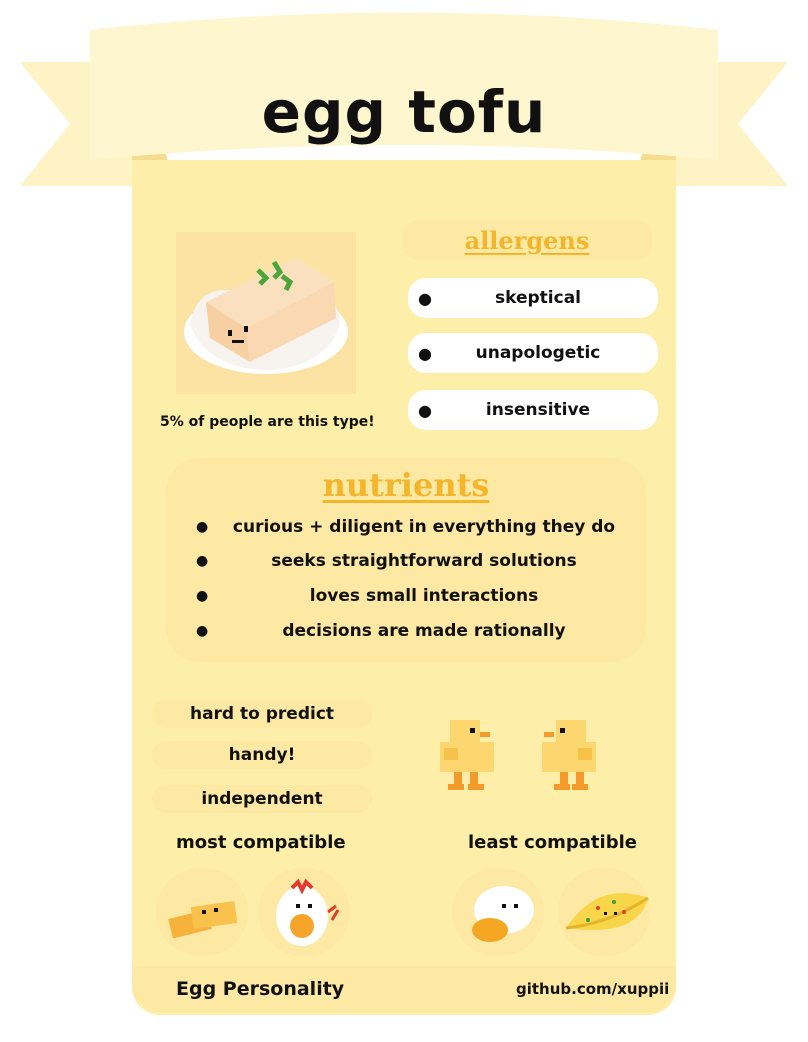  I want to click on nutrient-label: seeks straightforward solutions, so click(424, 561).